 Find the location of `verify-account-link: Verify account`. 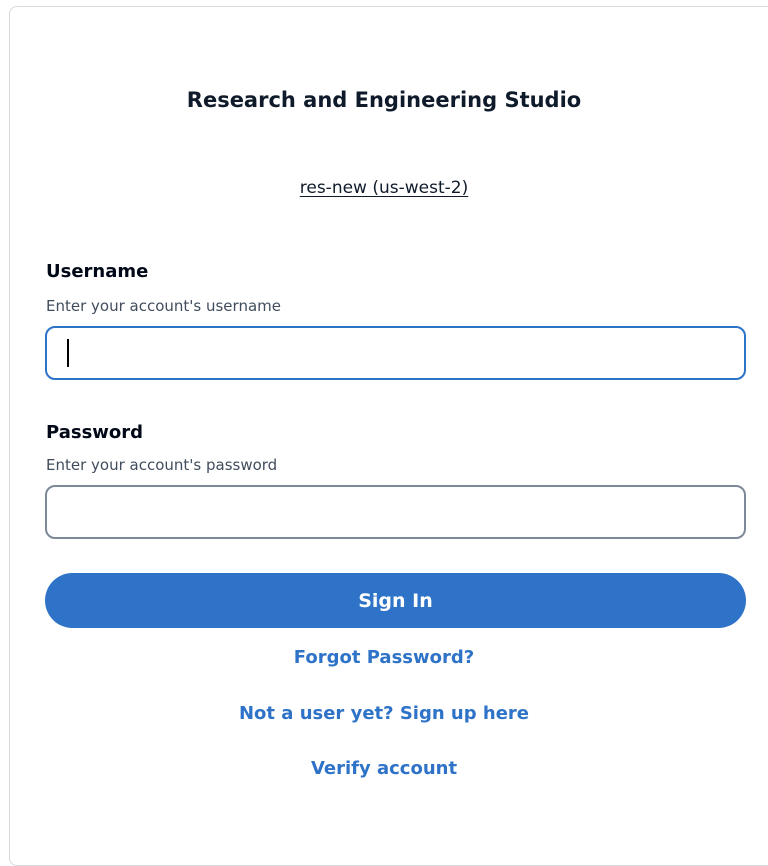

verify-account-link: Verify account is located at coordinates (384, 768).